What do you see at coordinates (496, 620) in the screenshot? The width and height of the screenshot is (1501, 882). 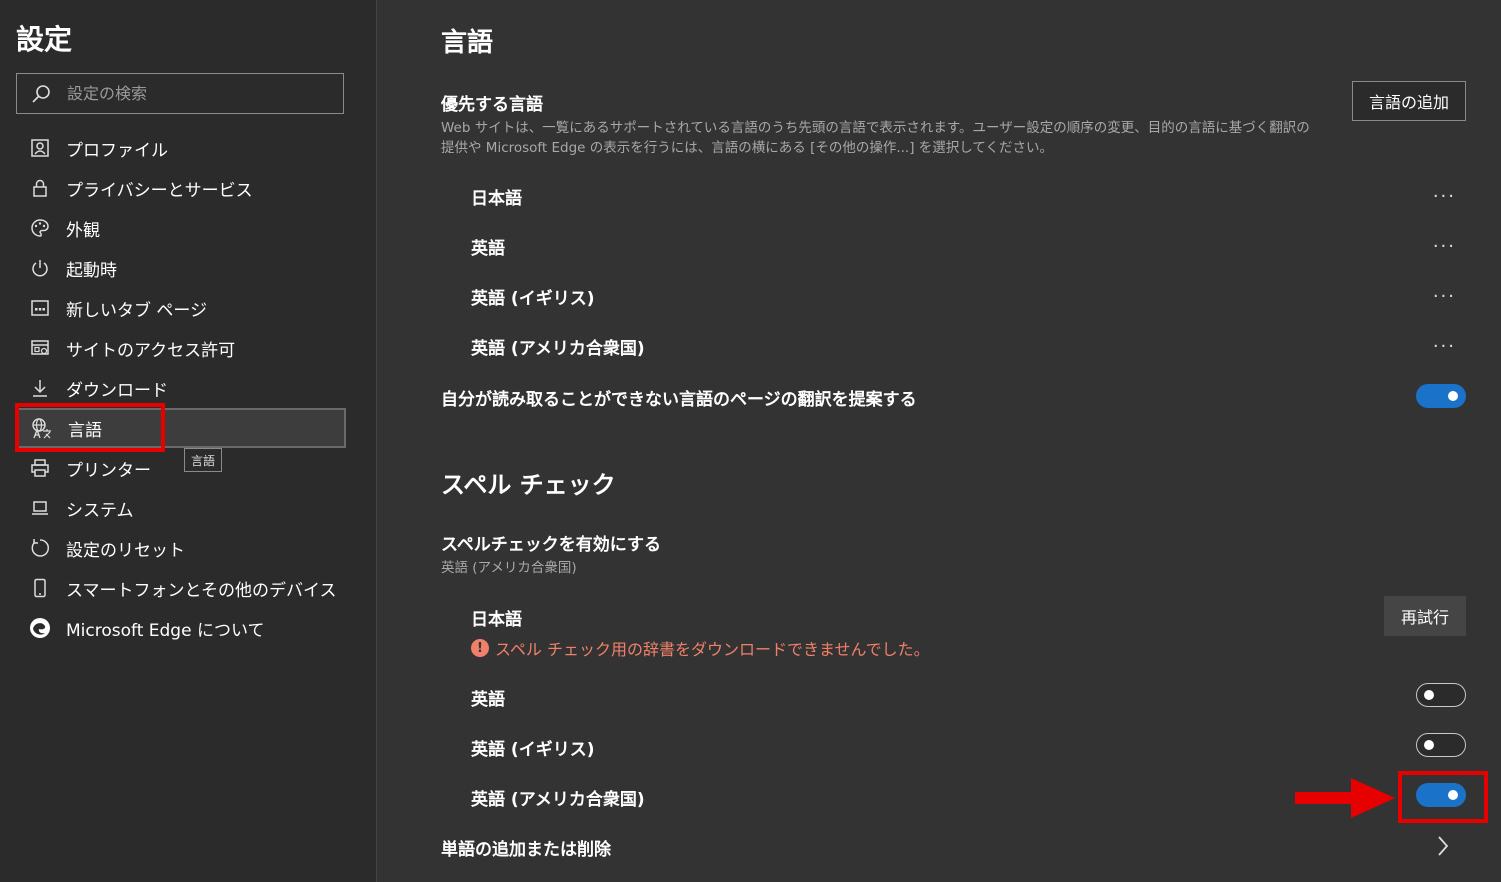 I see `spell-language-japanese: 日本語` at bounding box center [496, 620].